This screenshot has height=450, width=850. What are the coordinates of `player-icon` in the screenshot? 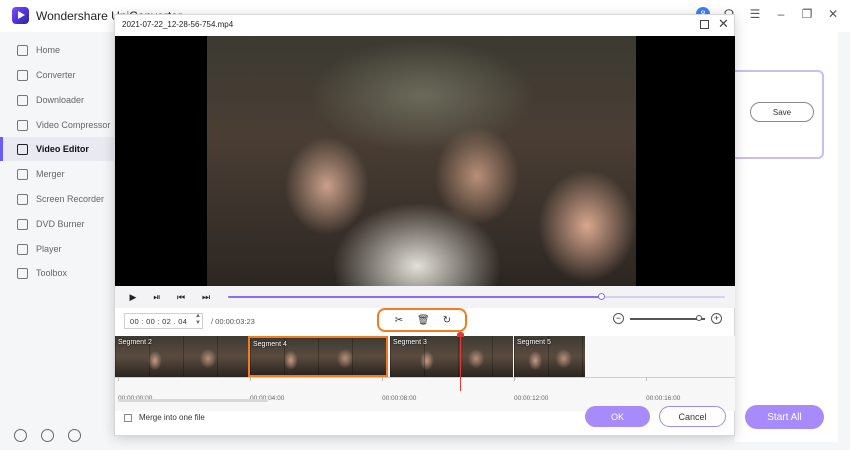 It's located at (22, 249).